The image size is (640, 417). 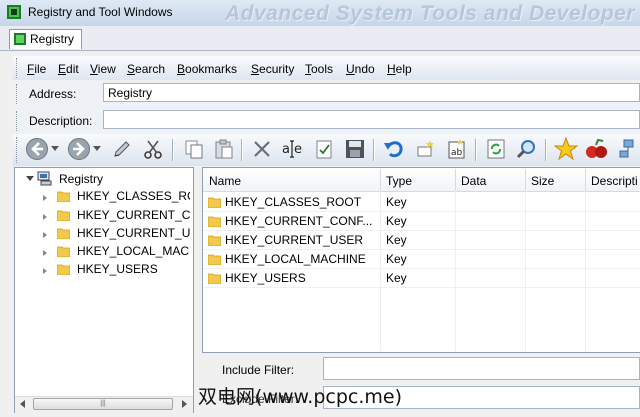 What do you see at coordinates (18, 150) in the screenshot?
I see `toolbar-grip` at bounding box center [18, 150].